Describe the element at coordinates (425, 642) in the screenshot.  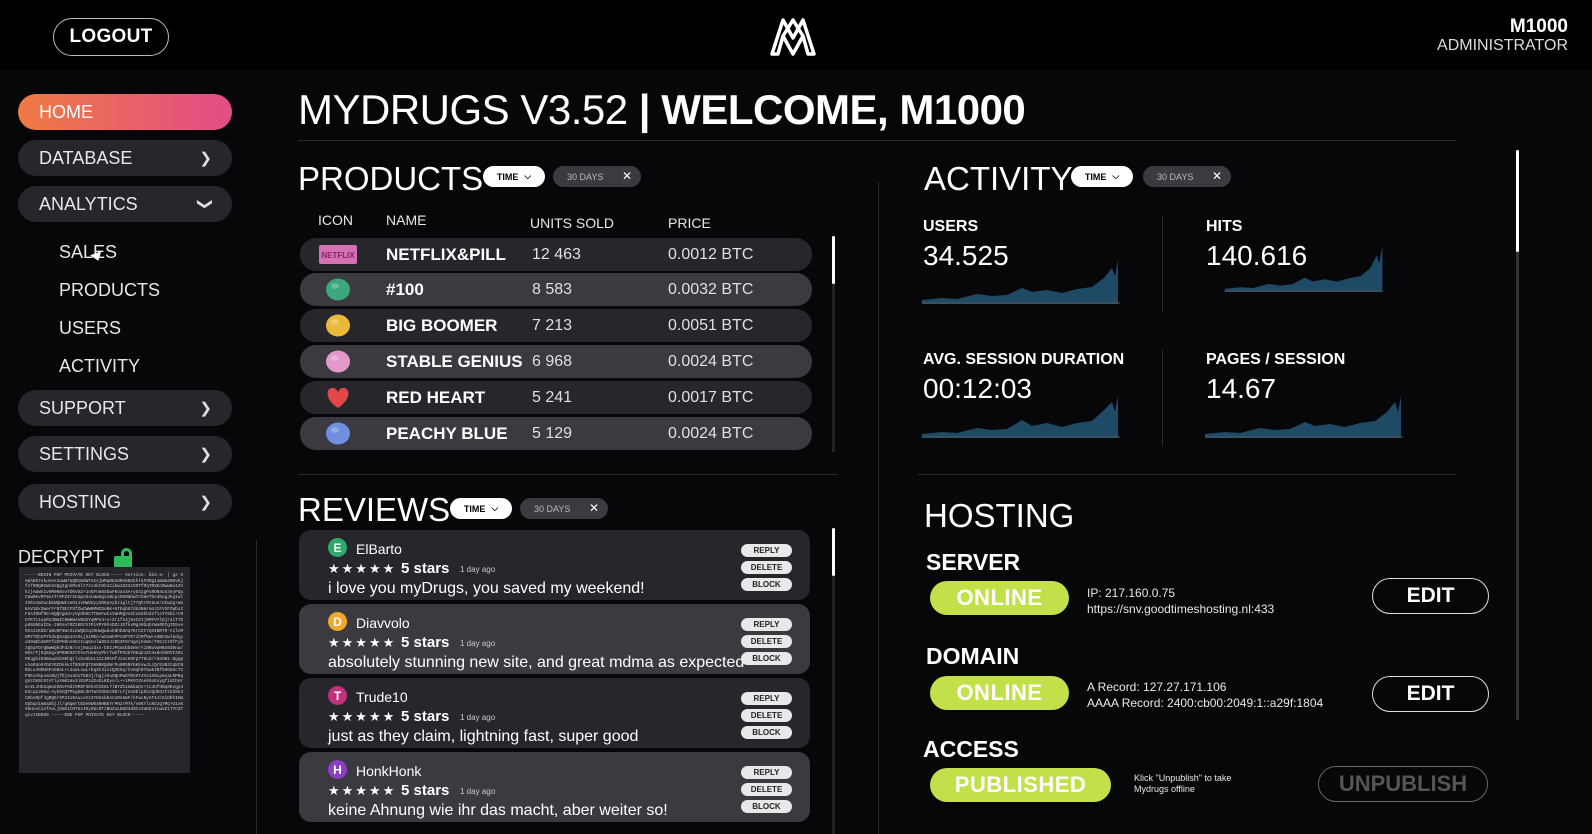
I see `review-rating: 5 stars` at that location.